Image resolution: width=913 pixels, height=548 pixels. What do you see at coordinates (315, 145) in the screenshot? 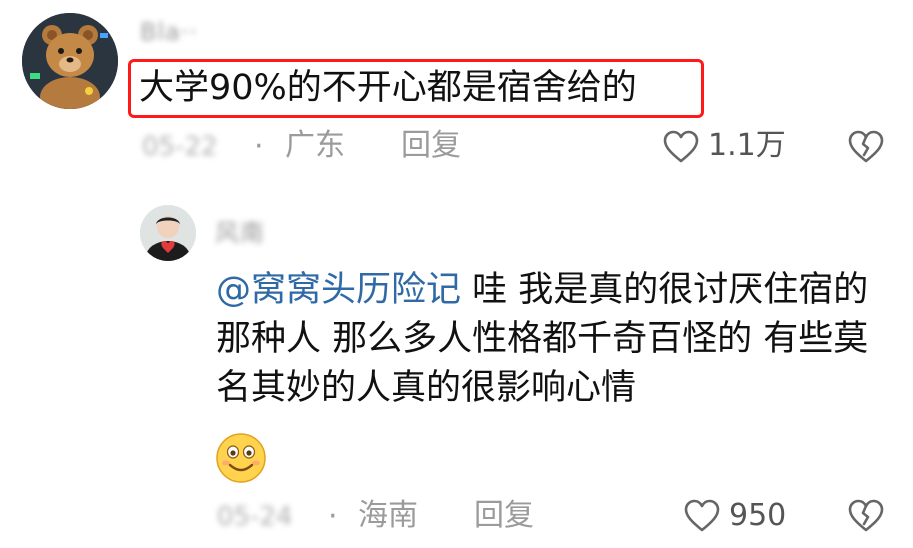
I see `comment-location: 广东` at bounding box center [315, 145].